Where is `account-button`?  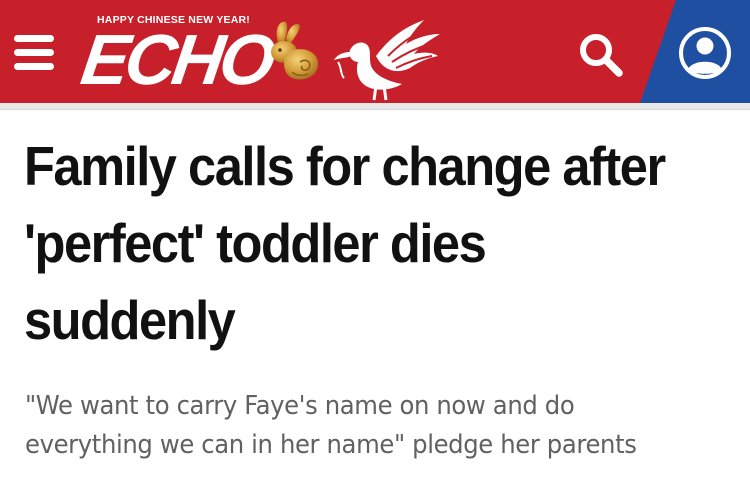 account-button is located at coordinates (695, 51).